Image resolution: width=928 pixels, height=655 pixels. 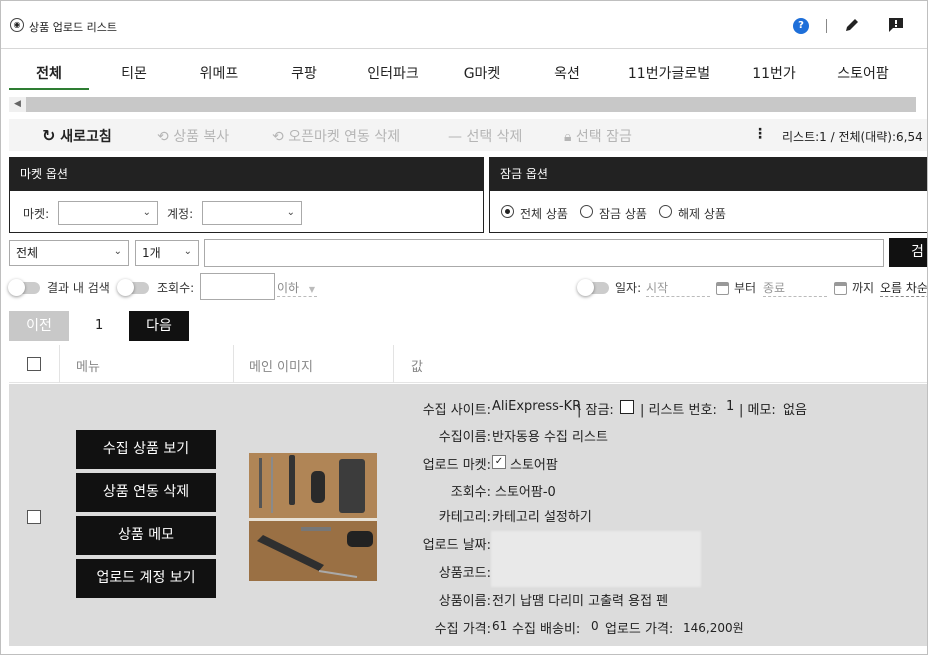 What do you see at coordinates (795, 288) in the screenshot?
I see `date-end-input: 종료` at bounding box center [795, 288].